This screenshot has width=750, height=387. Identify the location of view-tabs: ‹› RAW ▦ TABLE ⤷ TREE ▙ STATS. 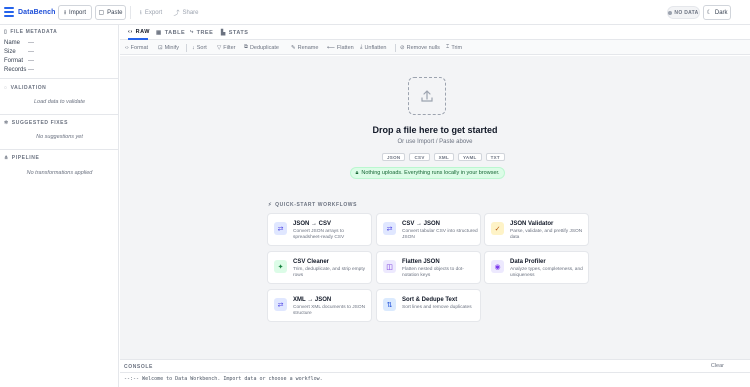
(435, 32).